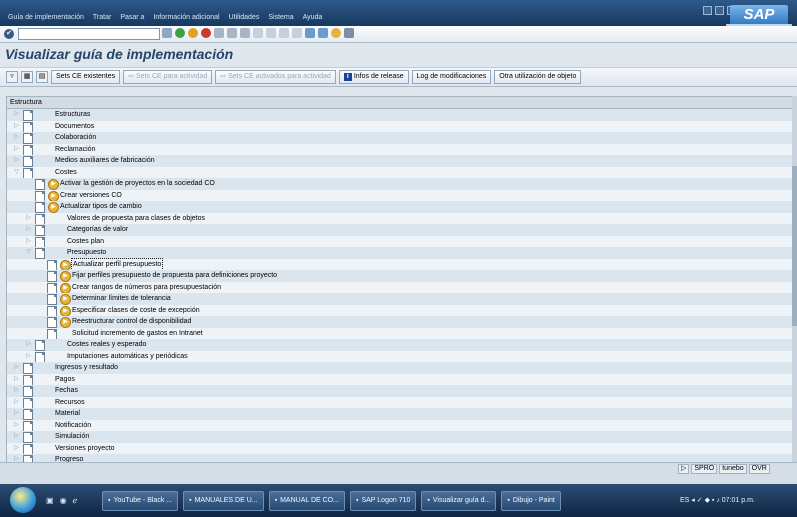  What do you see at coordinates (400, 195) in the screenshot?
I see `tree-row: ▶ Crear versiones CO` at bounding box center [400, 195].